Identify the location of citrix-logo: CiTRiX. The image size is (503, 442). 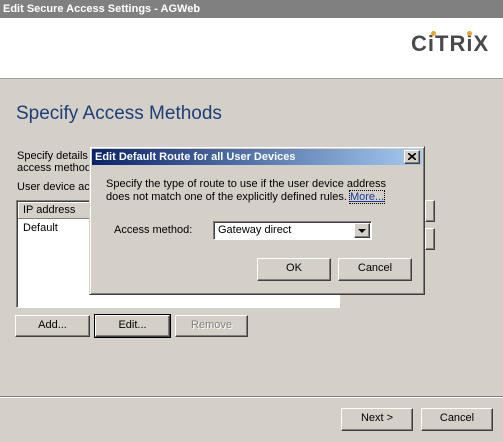
(450, 44).